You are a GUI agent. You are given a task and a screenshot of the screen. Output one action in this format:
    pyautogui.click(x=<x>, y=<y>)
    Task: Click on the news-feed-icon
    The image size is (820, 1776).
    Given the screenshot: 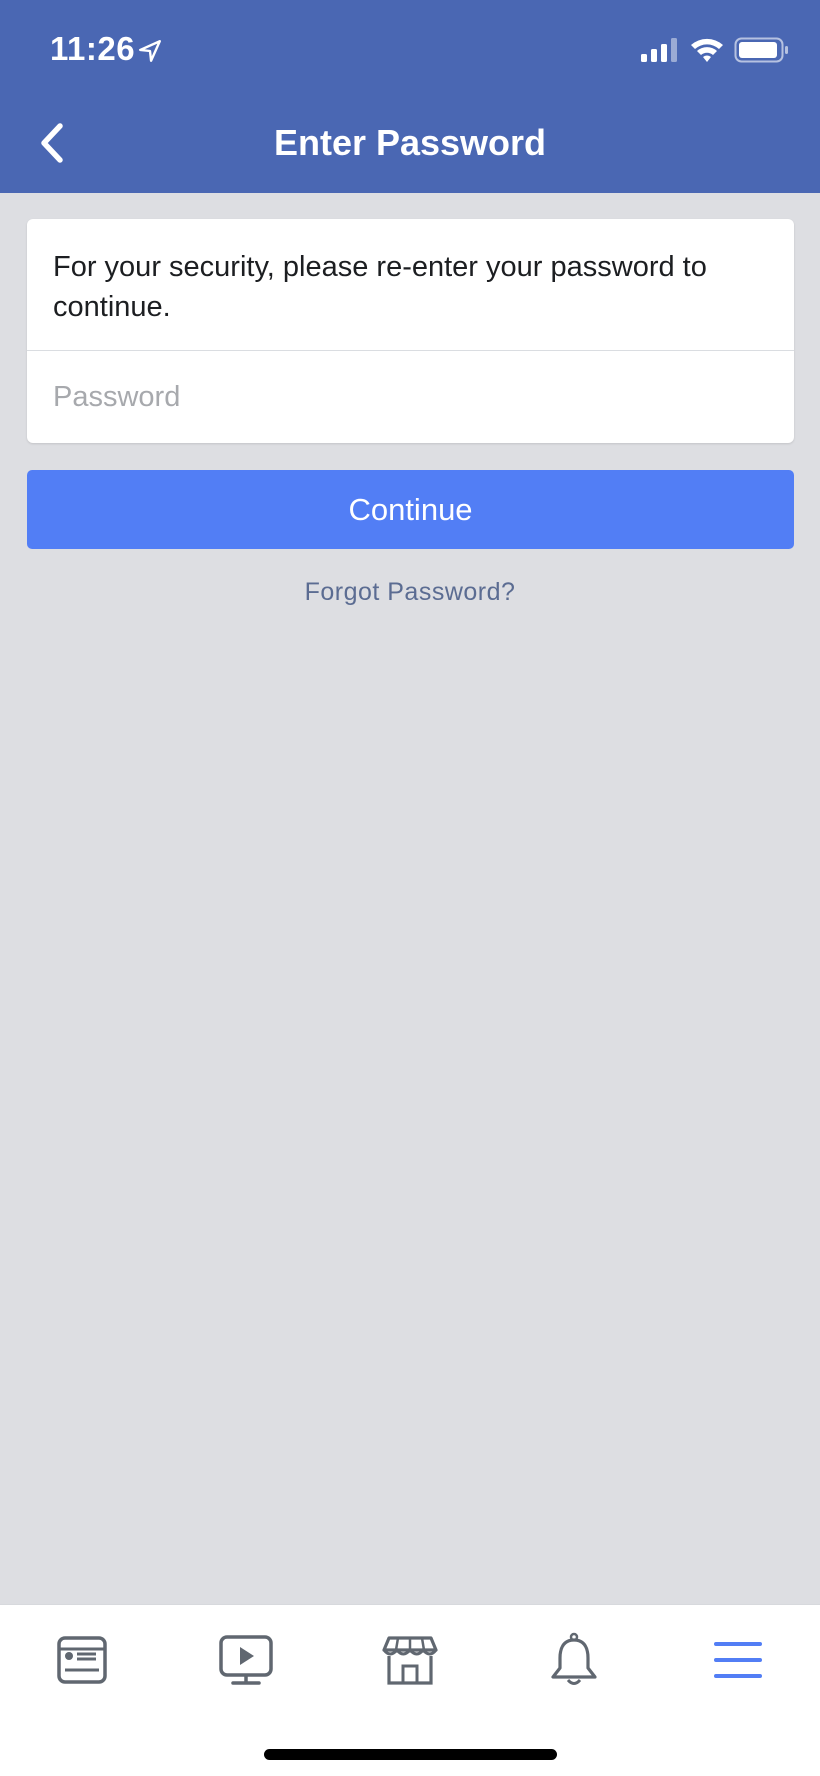 What is the action you would take?
    pyautogui.click(x=82, y=1660)
    